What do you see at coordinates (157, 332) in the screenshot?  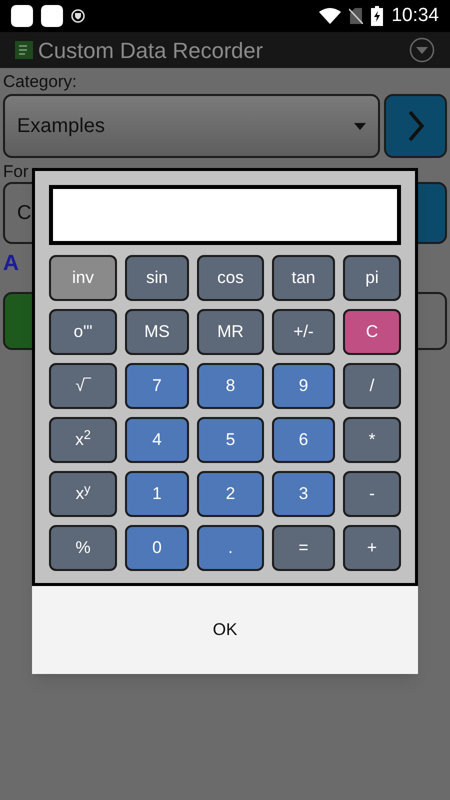 I see `calculator-key: MS` at bounding box center [157, 332].